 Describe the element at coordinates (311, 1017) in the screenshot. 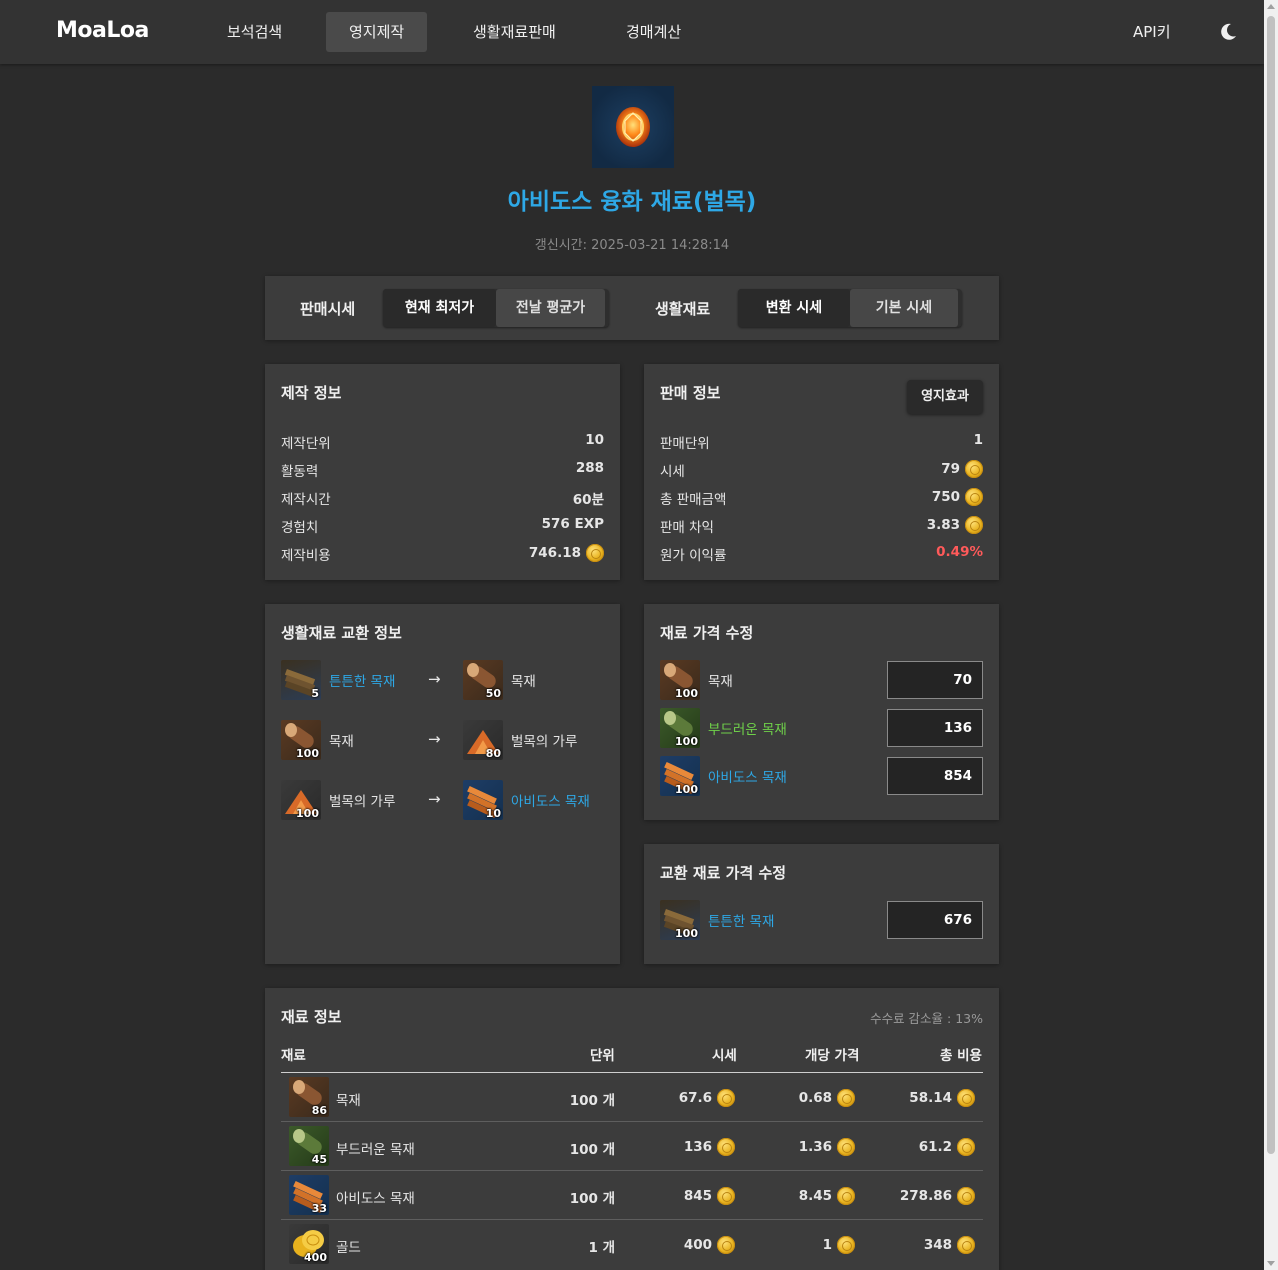

I see `material-info-title: 재료 정보` at that location.